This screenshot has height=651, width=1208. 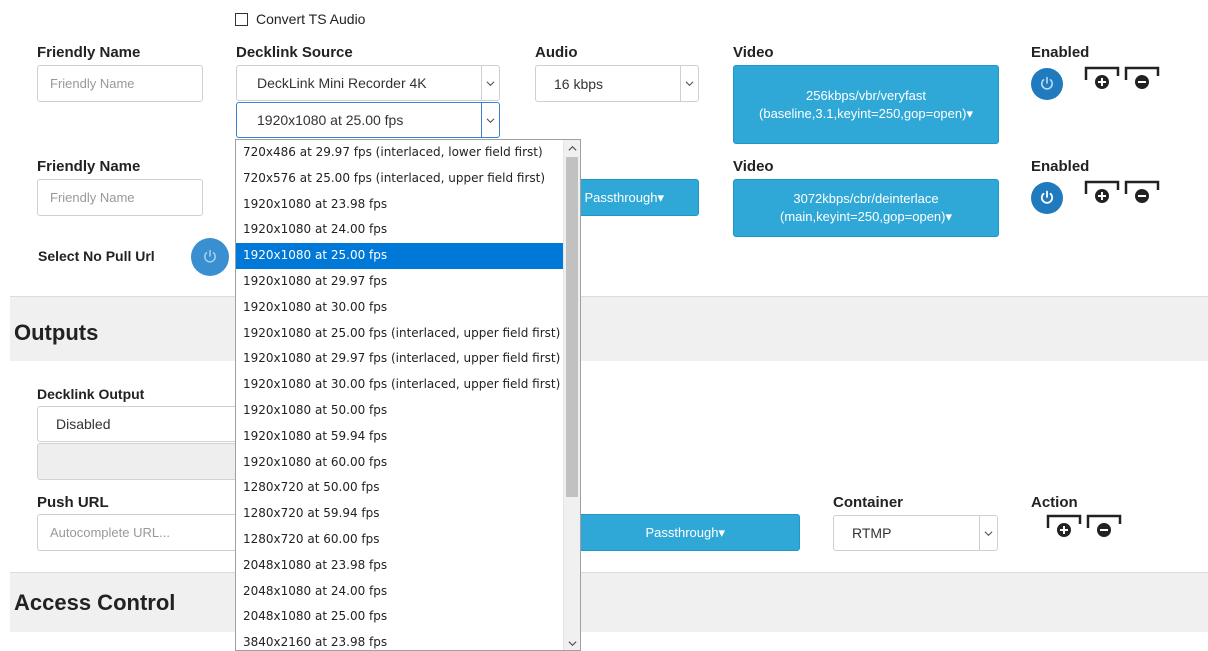 I want to click on access-control-title: Access Control, so click(x=95, y=602).